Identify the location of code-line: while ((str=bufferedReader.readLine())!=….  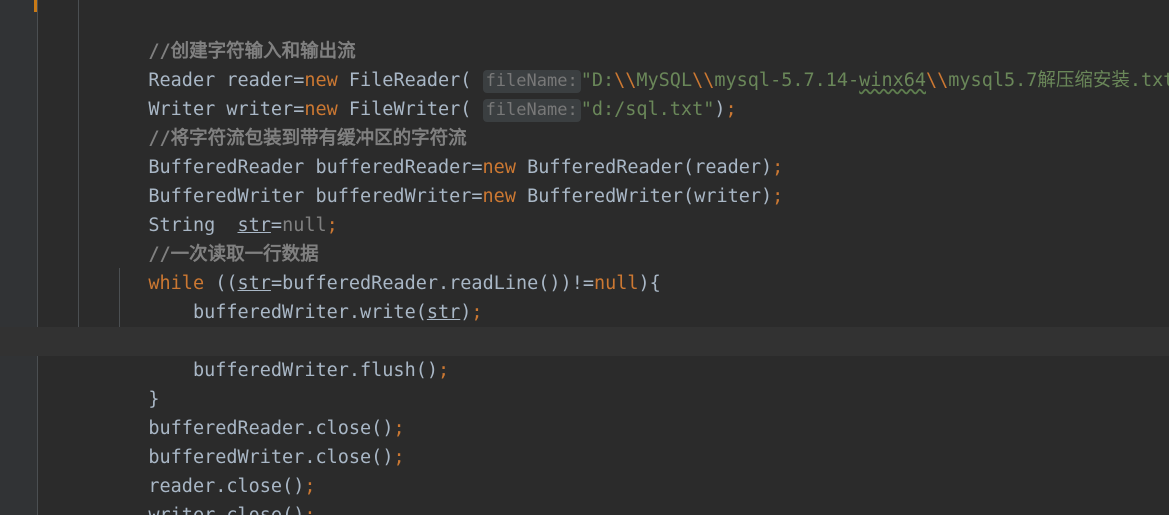
(584, 267).